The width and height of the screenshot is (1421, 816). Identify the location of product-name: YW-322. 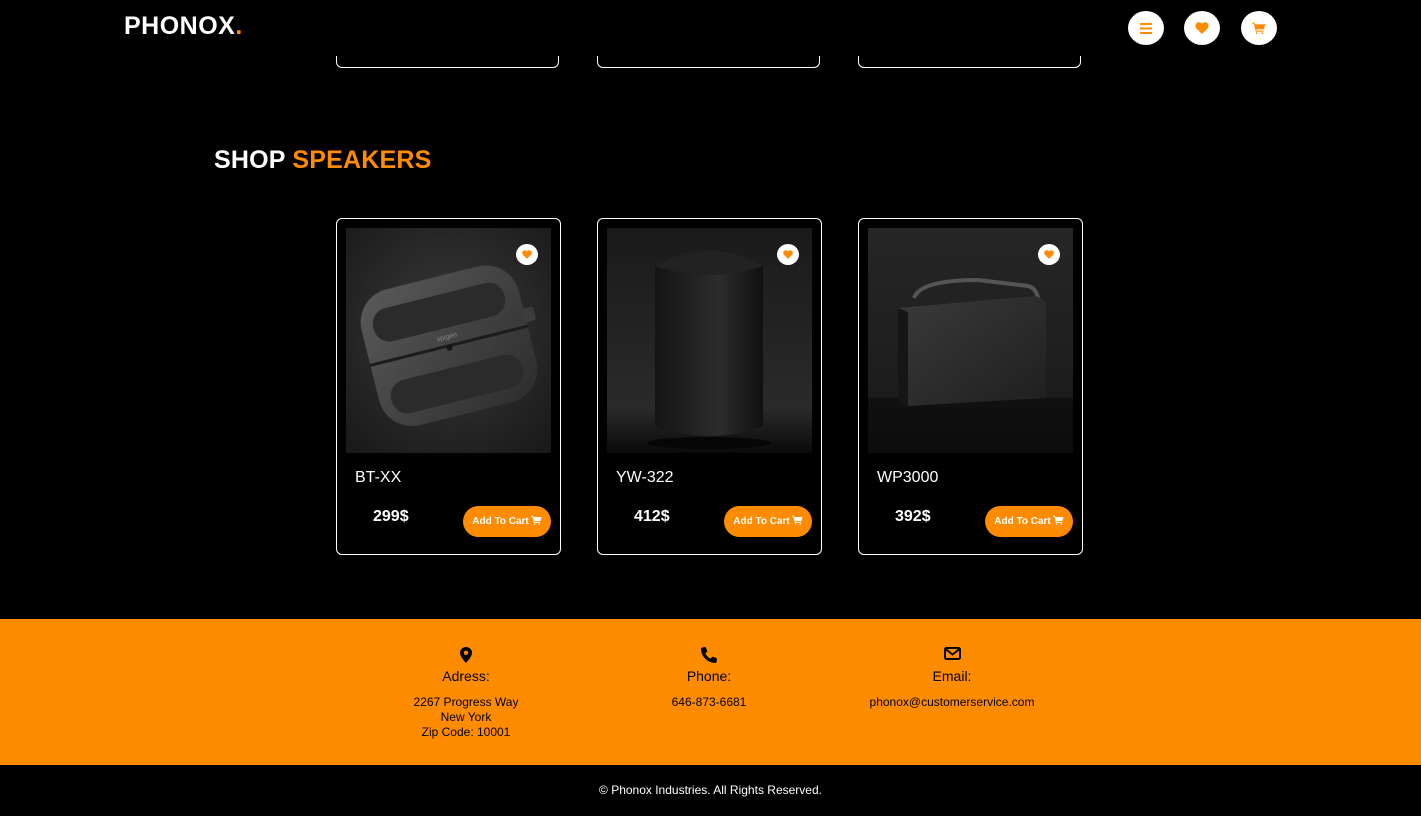
(645, 477).